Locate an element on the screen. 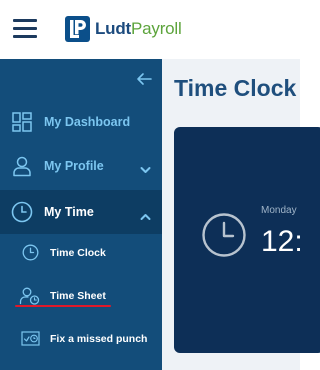 This screenshot has width=320, height=370. sidebar-item-my-profile: My Profile is located at coordinates (81, 166).